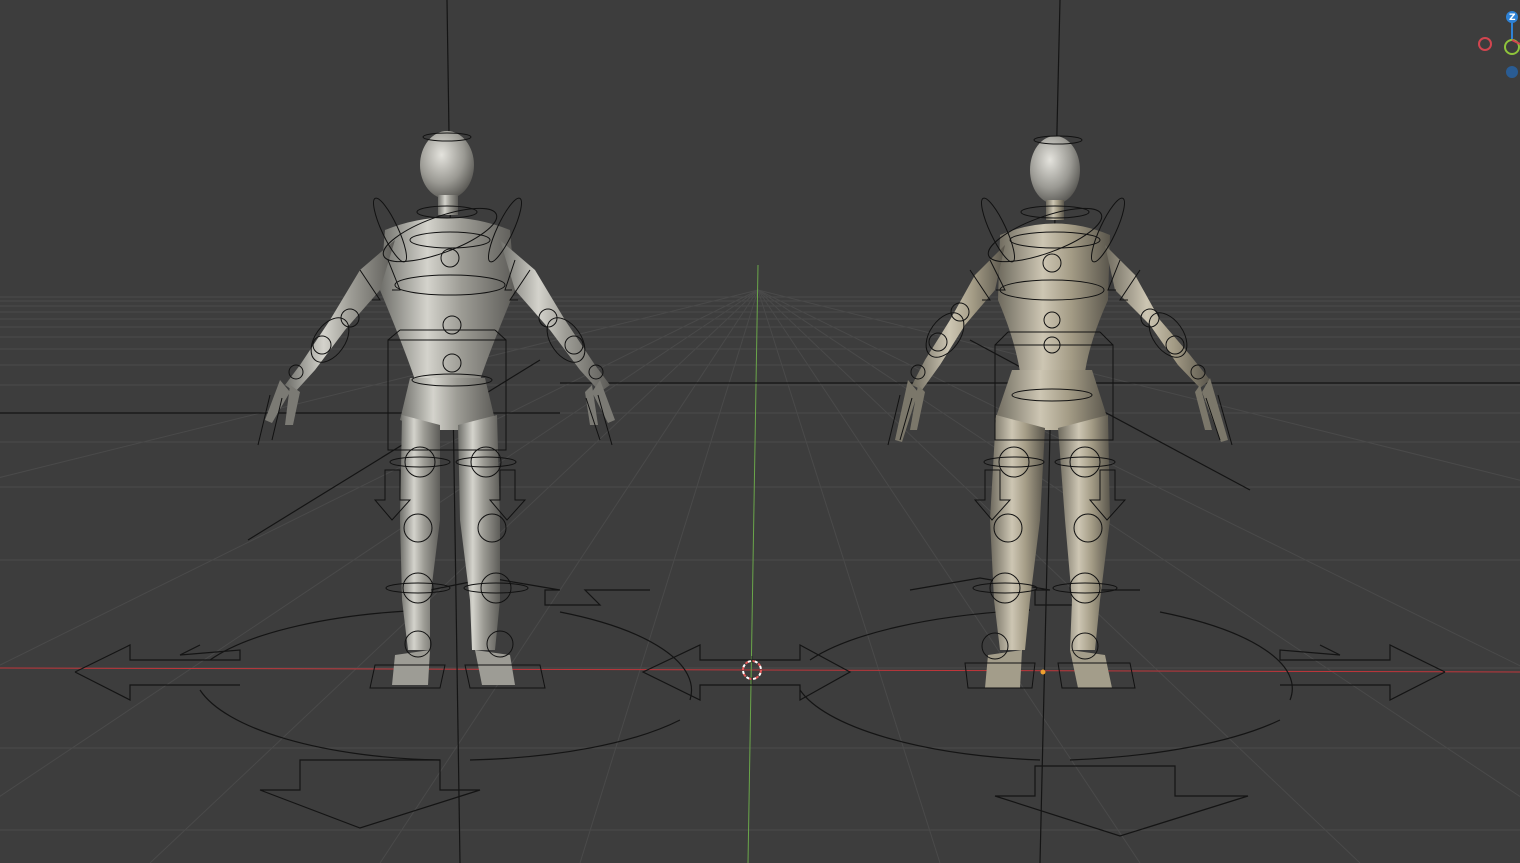 This screenshot has width=1520, height=863. What do you see at coordinates (1485, 44) in the screenshot?
I see `gizmo-x-axis-icon` at bounding box center [1485, 44].